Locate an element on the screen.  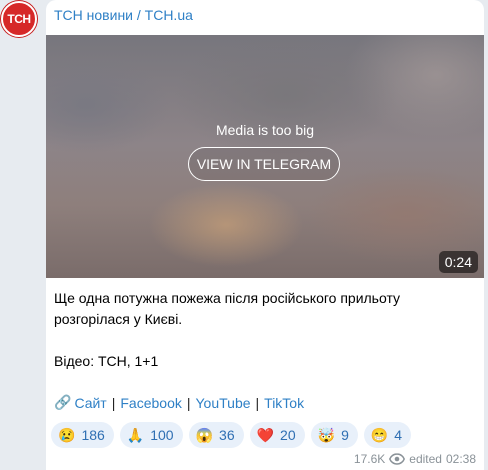
youtube-link: YouTube is located at coordinates (223, 403).